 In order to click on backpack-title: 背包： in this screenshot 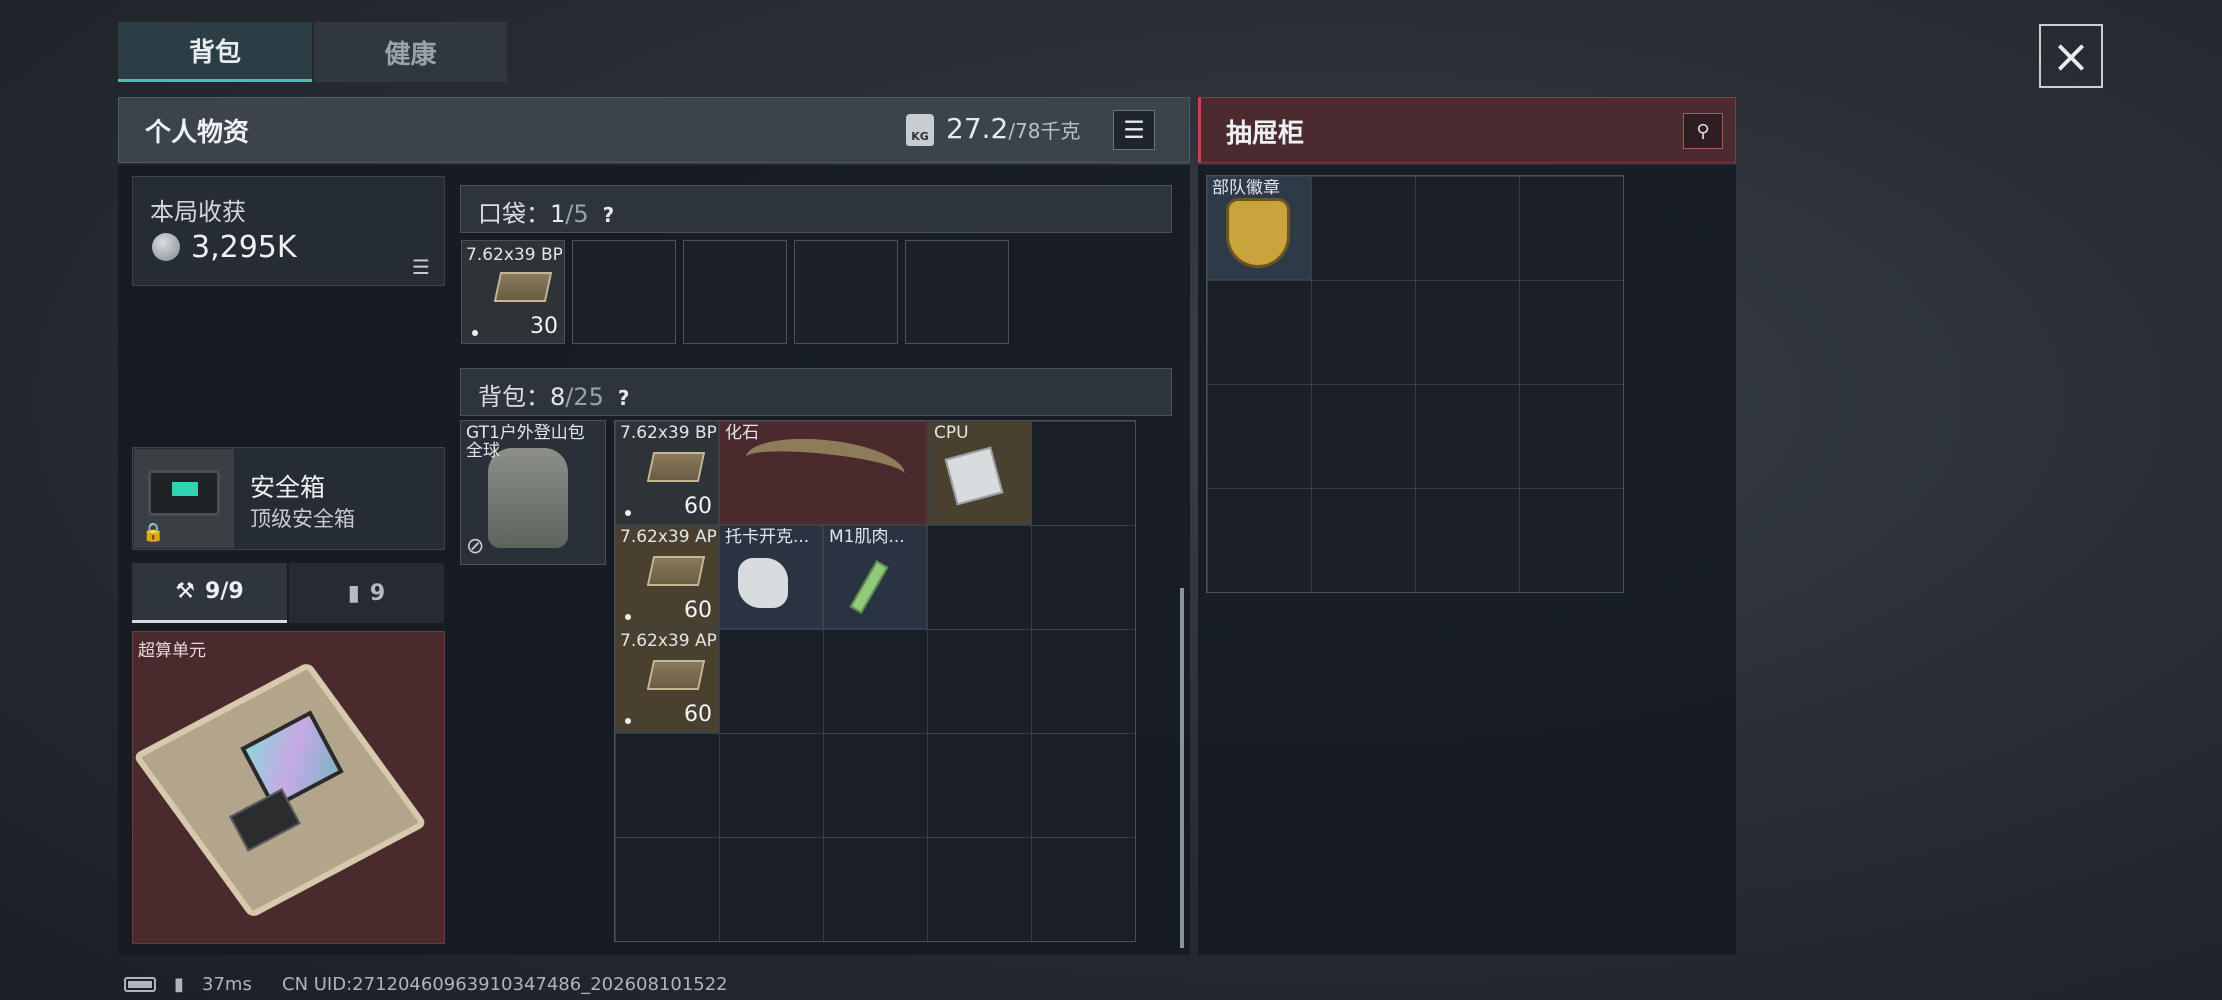, I will do `click(514, 397)`.